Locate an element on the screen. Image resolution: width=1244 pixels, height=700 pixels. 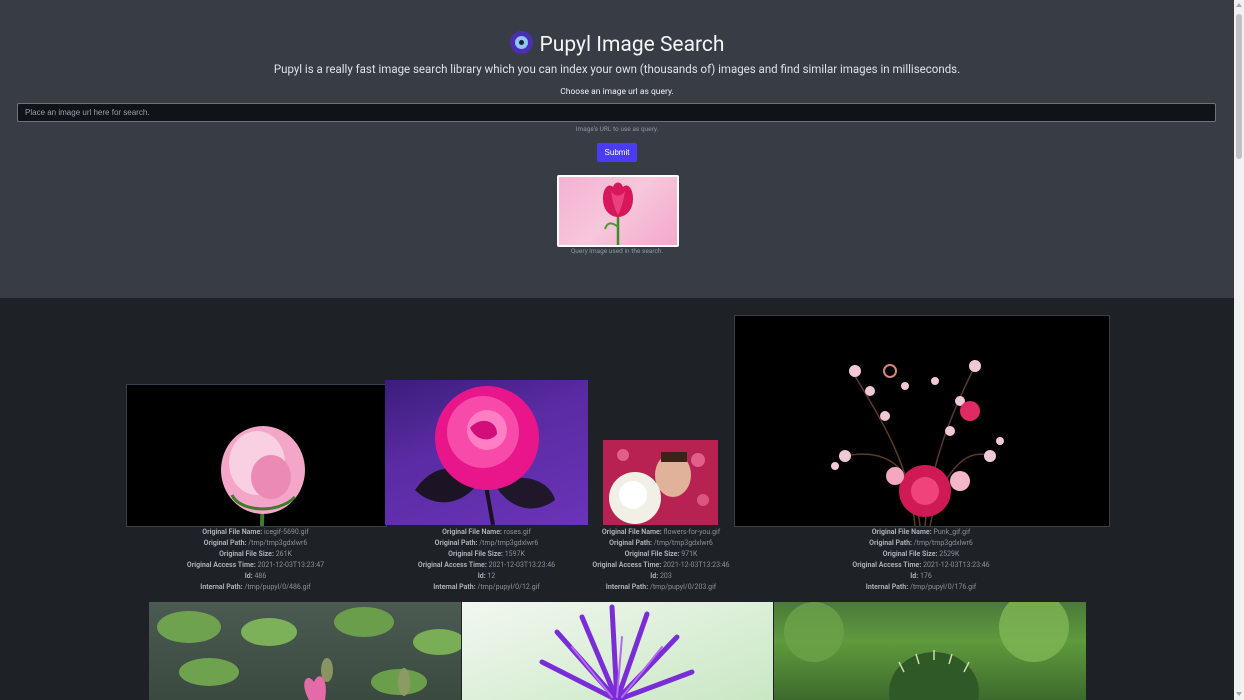
flowers-portrait-image is located at coordinates (660, 482).